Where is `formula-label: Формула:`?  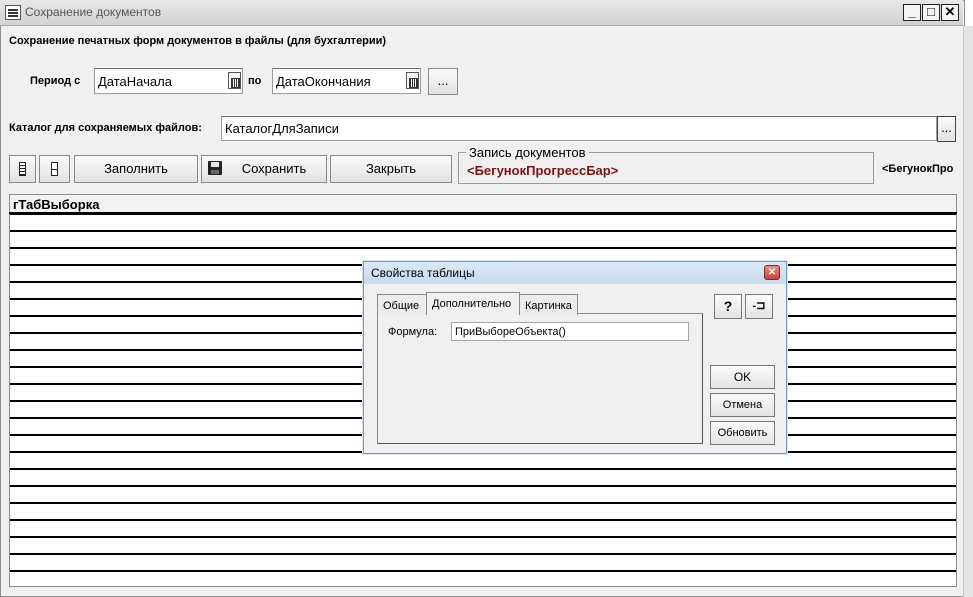 formula-label: Формула: is located at coordinates (413, 332).